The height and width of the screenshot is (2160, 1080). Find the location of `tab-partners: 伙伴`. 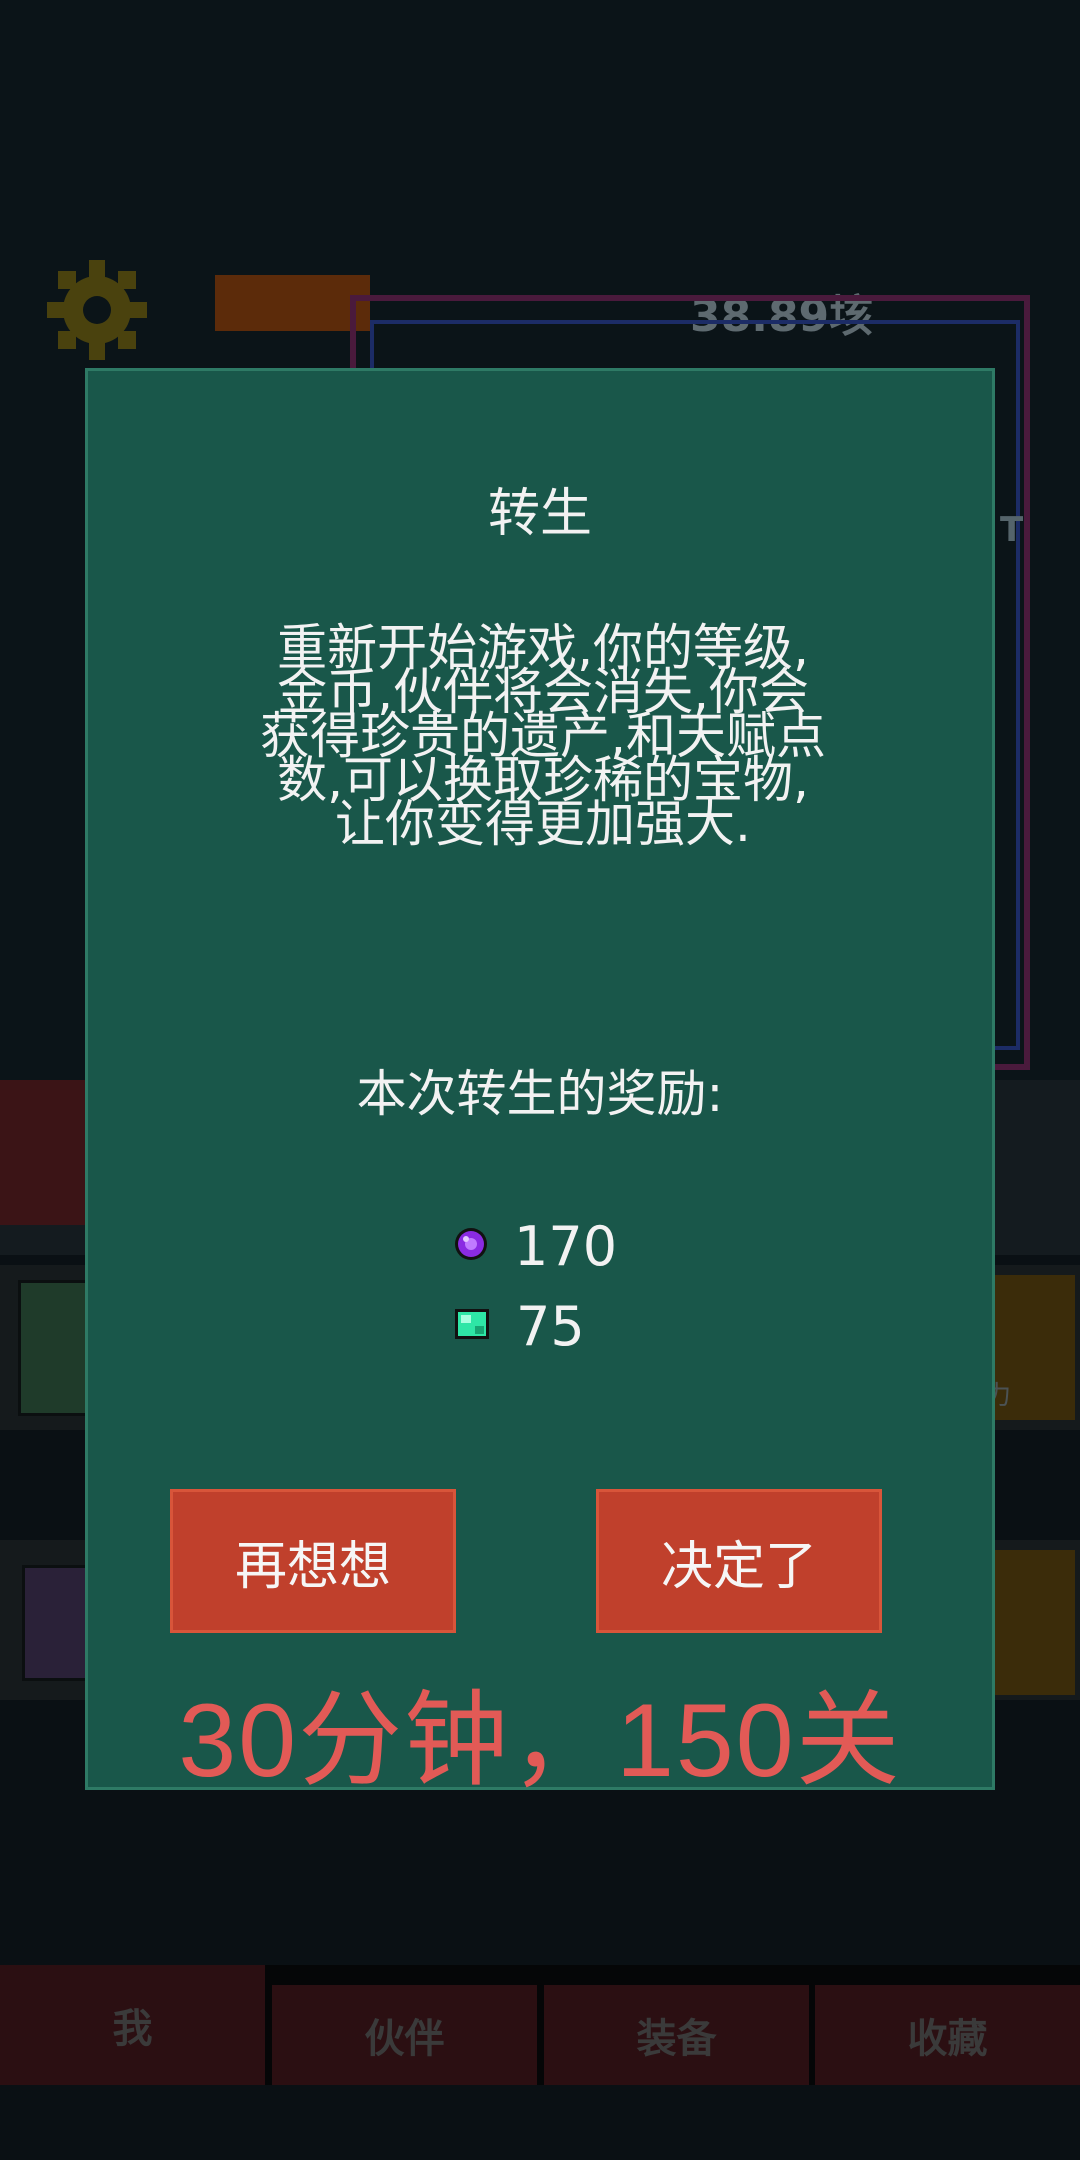

tab-partners: 伙伴 is located at coordinates (404, 2035).